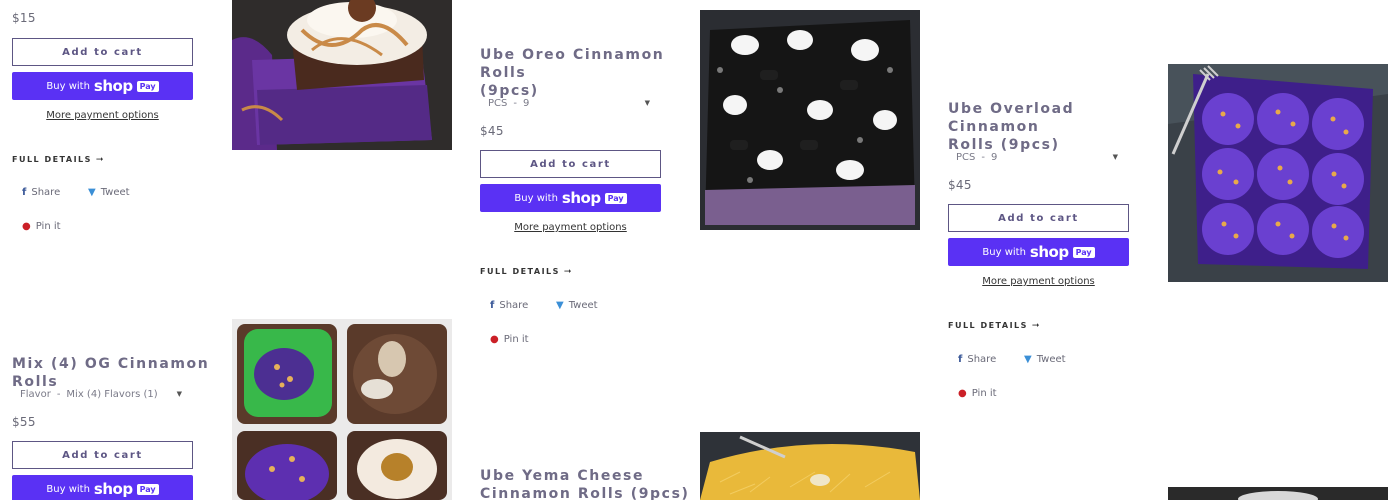 The height and width of the screenshot is (500, 1400). I want to click on variant-value: Mix (4) Flavors (1), so click(112, 394).